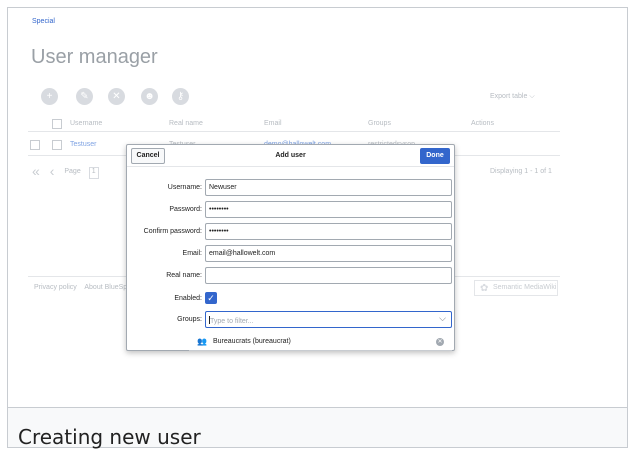 Image resolution: width=635 pixels, height=454 pixels. What do you see at coordinates (149, 96) in the screenshot?
I see `group-icon: ☻` at bounding box center [149, 96].